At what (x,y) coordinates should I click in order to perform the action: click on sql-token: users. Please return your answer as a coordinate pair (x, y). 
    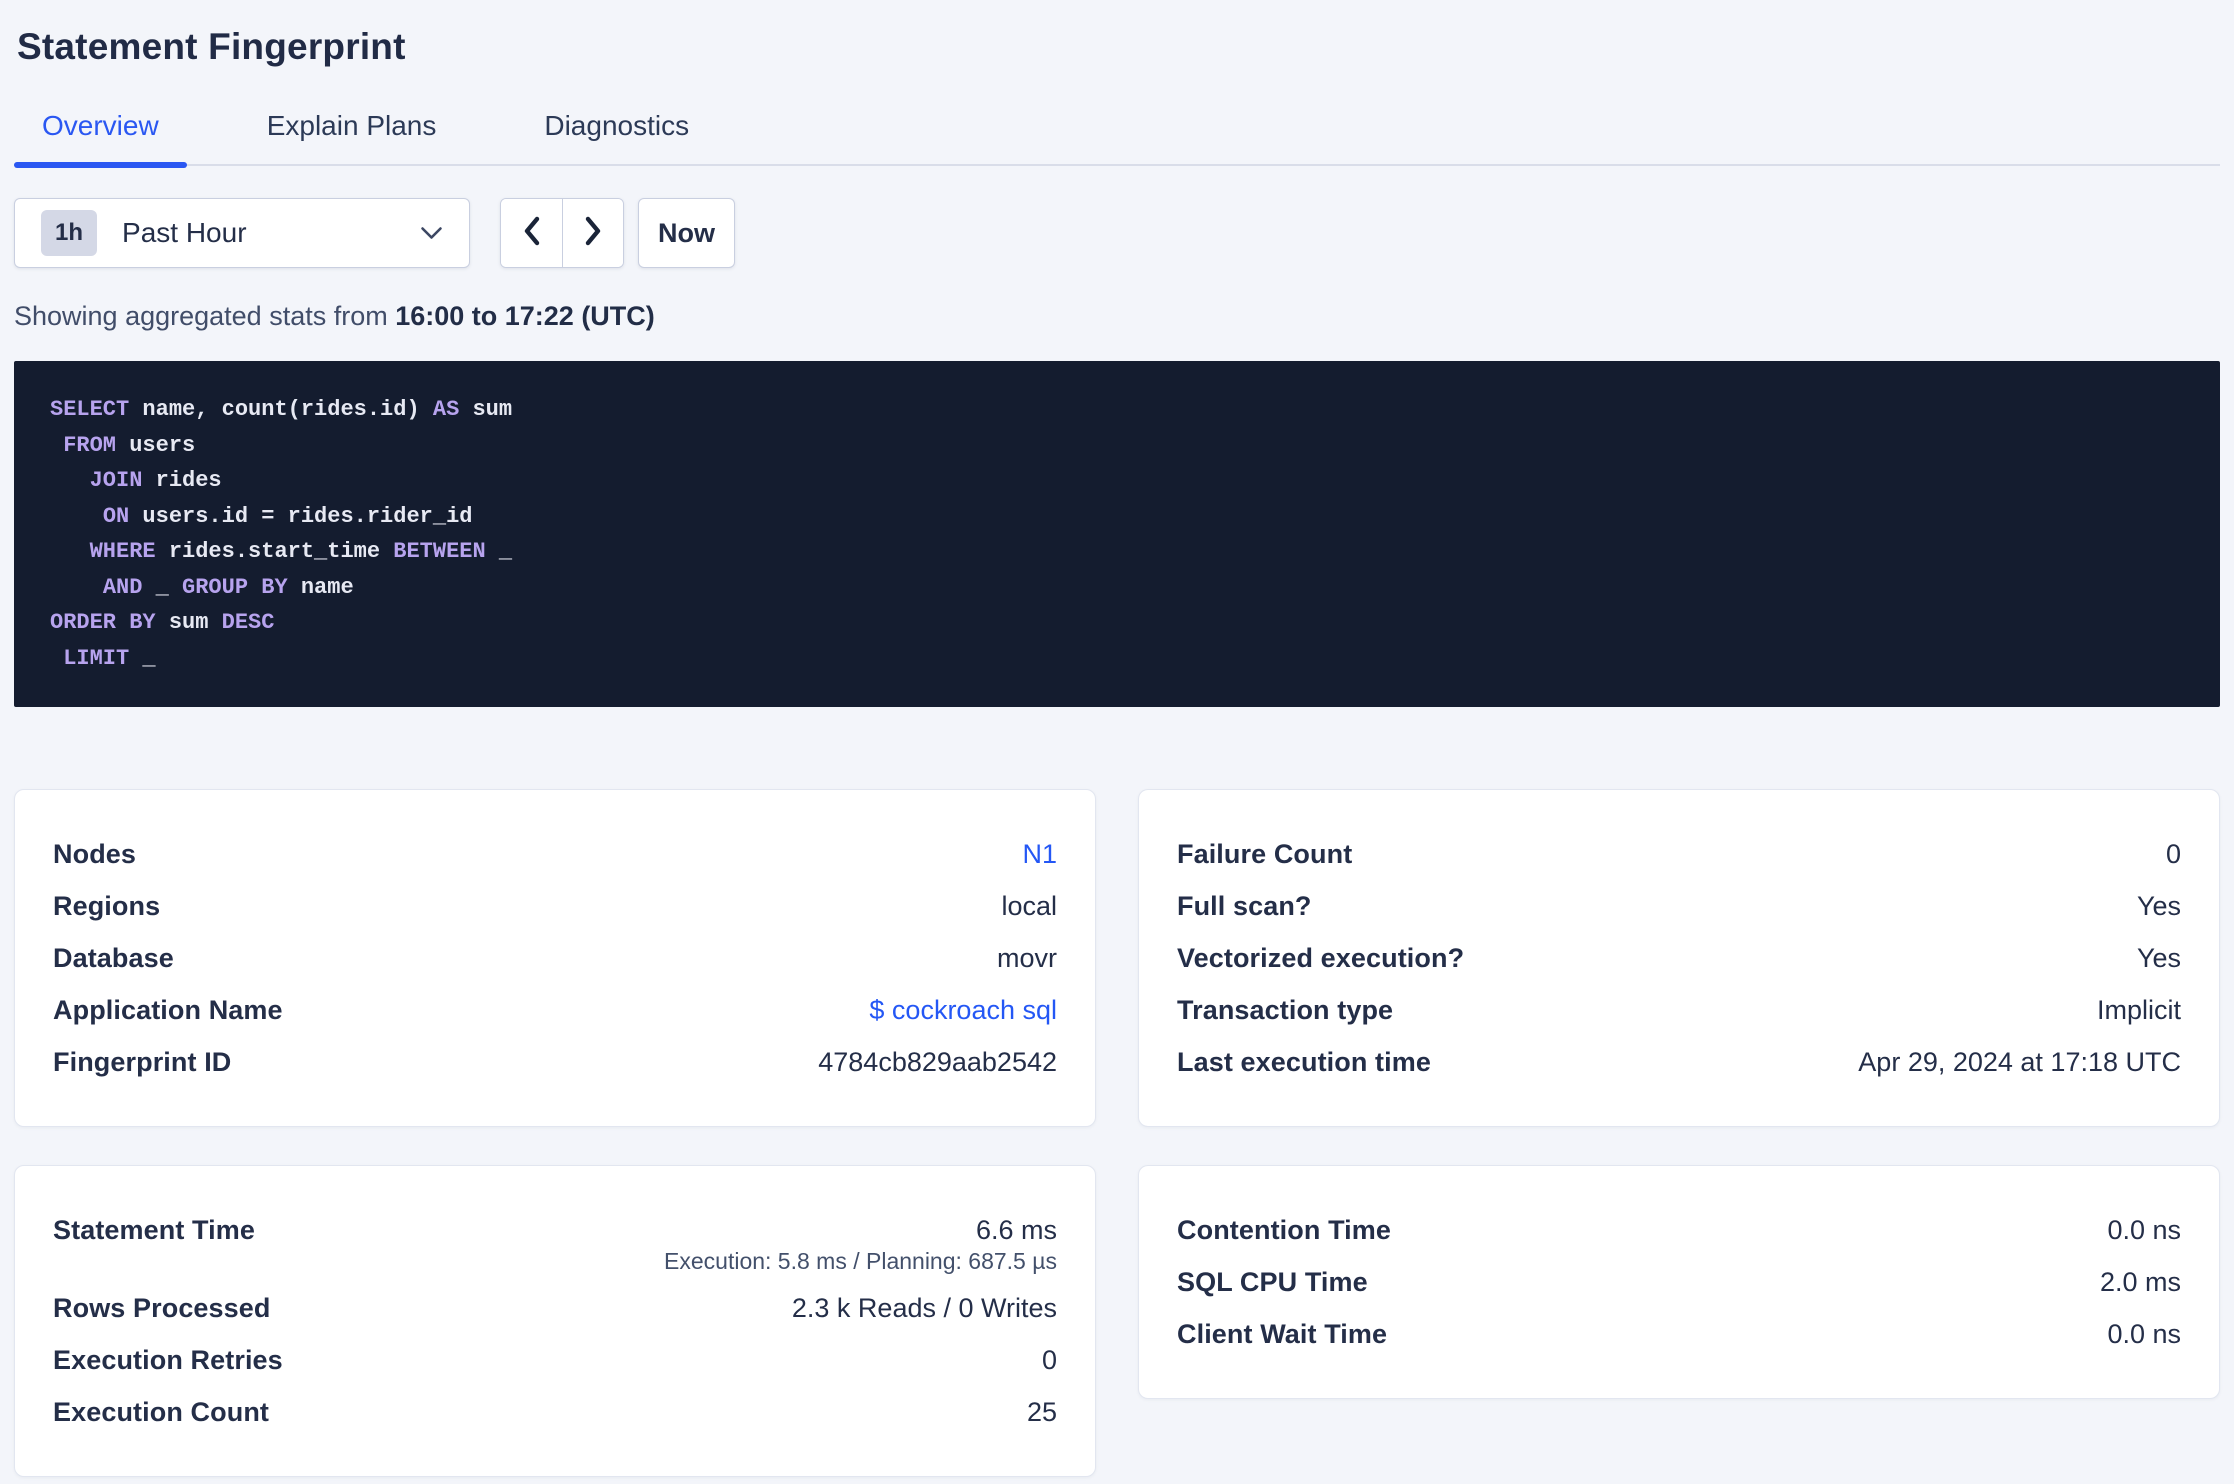
    Looking at the image, I should click on (156, 445).